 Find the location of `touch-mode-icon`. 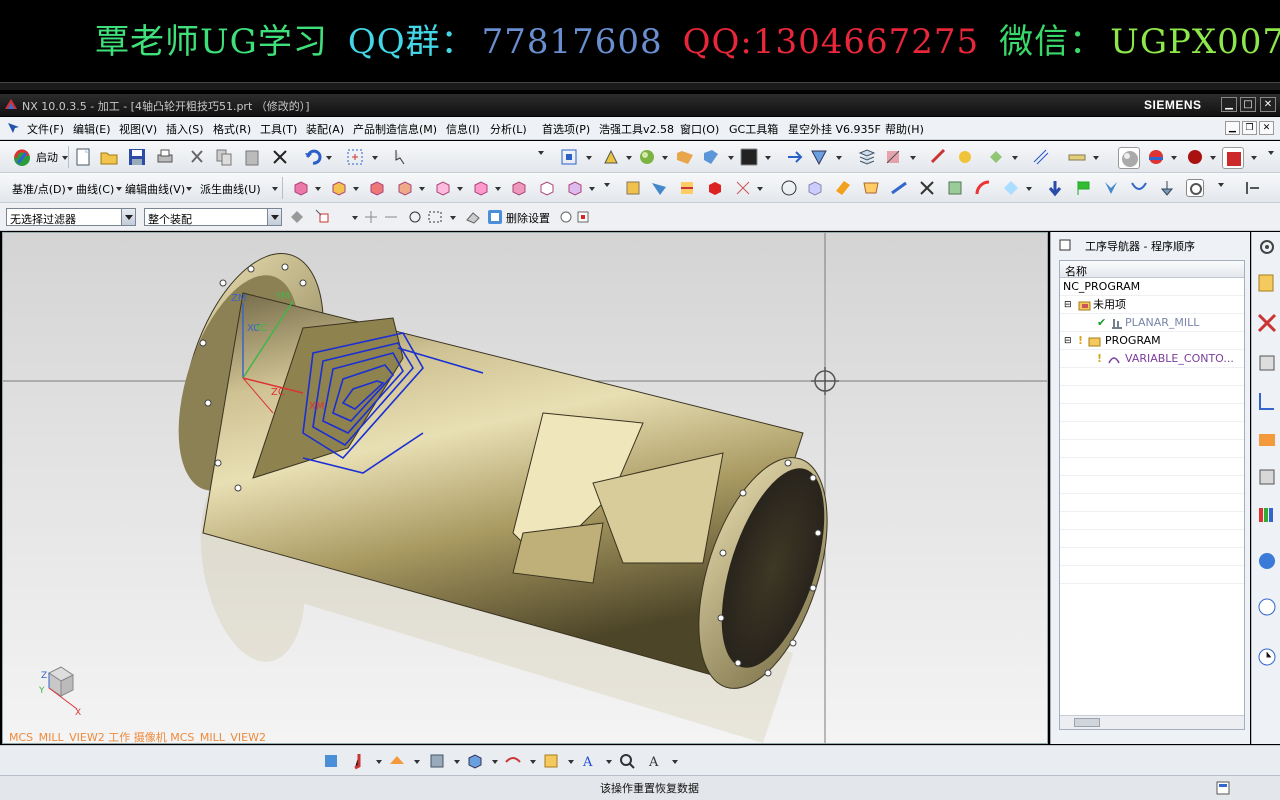

touch-mode-icon is located at coordinates (399, 157).